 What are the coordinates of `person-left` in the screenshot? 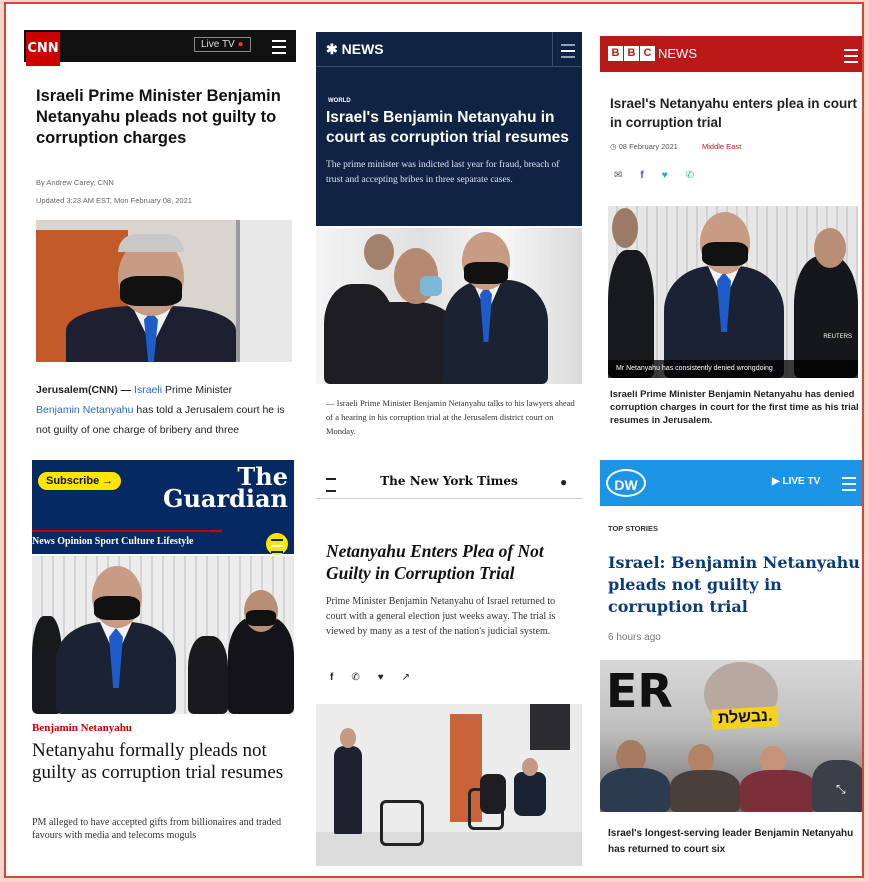 It's located at (631, 314).